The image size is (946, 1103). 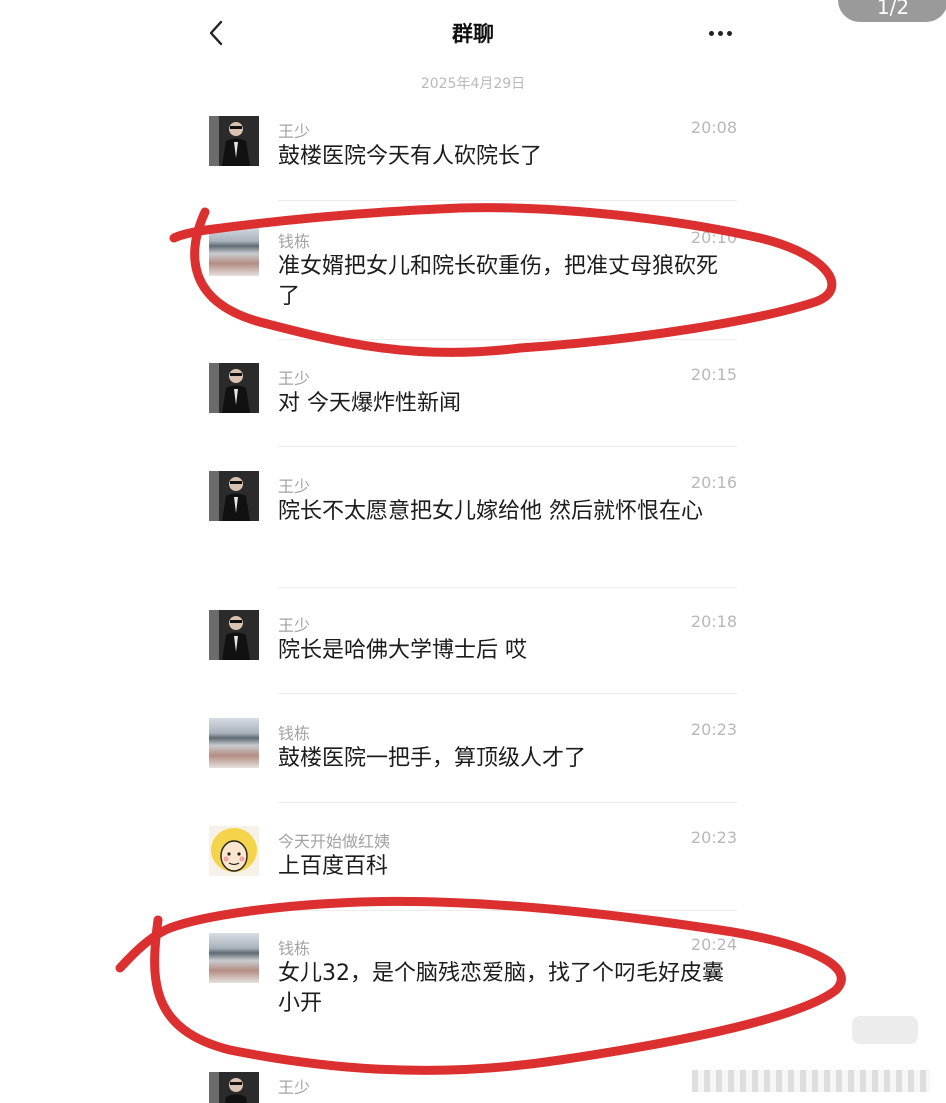 What do you see at coordinates (811, 1081) in the screenshot?
I see `blurred-text` at bounding box center [811, 1081].